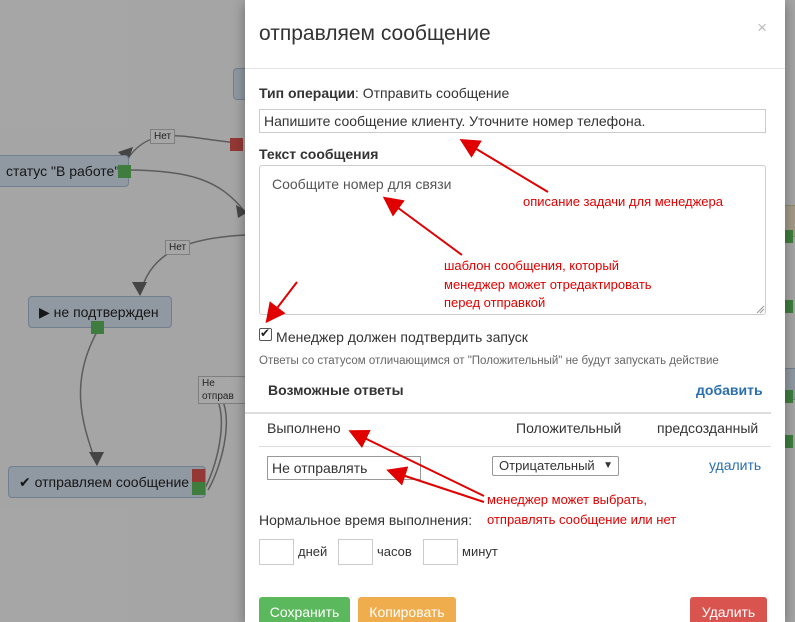  I want to click on message-text-label-text: Текст сообщения, so click(319, 154).